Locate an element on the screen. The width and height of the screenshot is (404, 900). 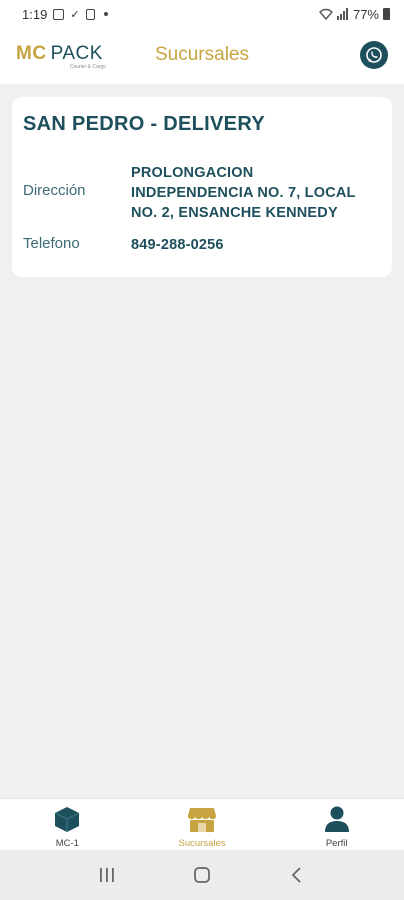
nav-label-perfil: Perfil is located at coordinates (336, 843).